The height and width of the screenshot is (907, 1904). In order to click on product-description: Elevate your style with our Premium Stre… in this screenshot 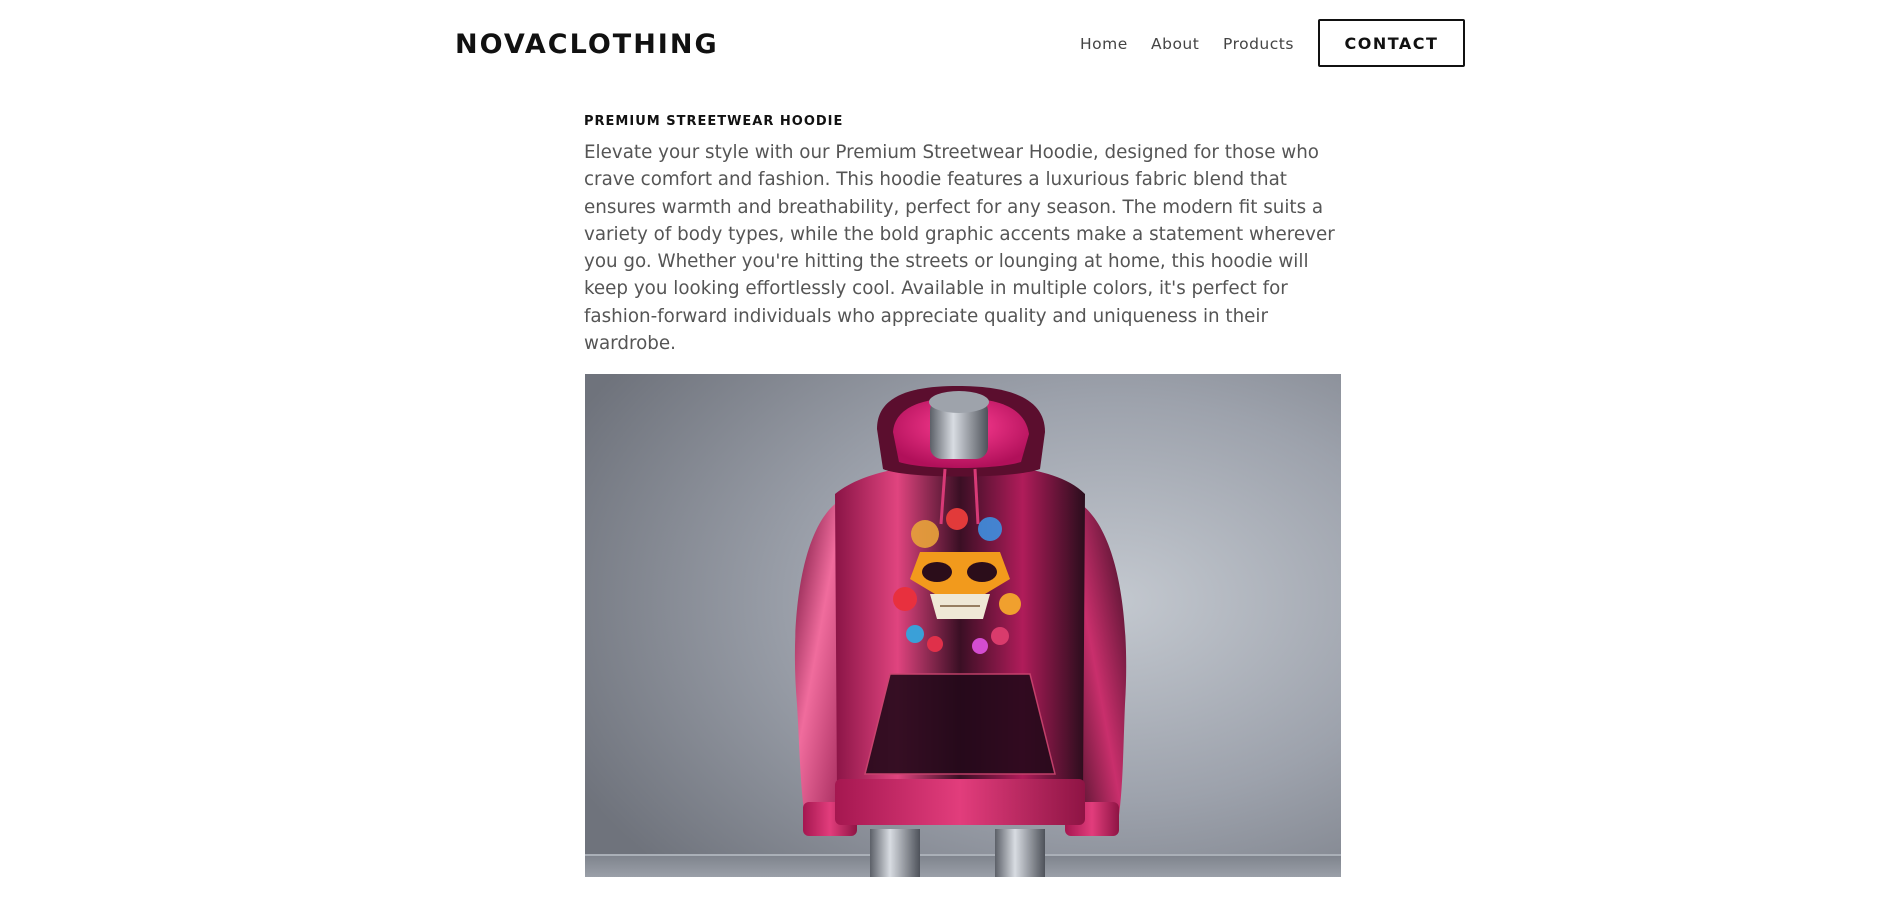, I will do `click(959, 248)`.